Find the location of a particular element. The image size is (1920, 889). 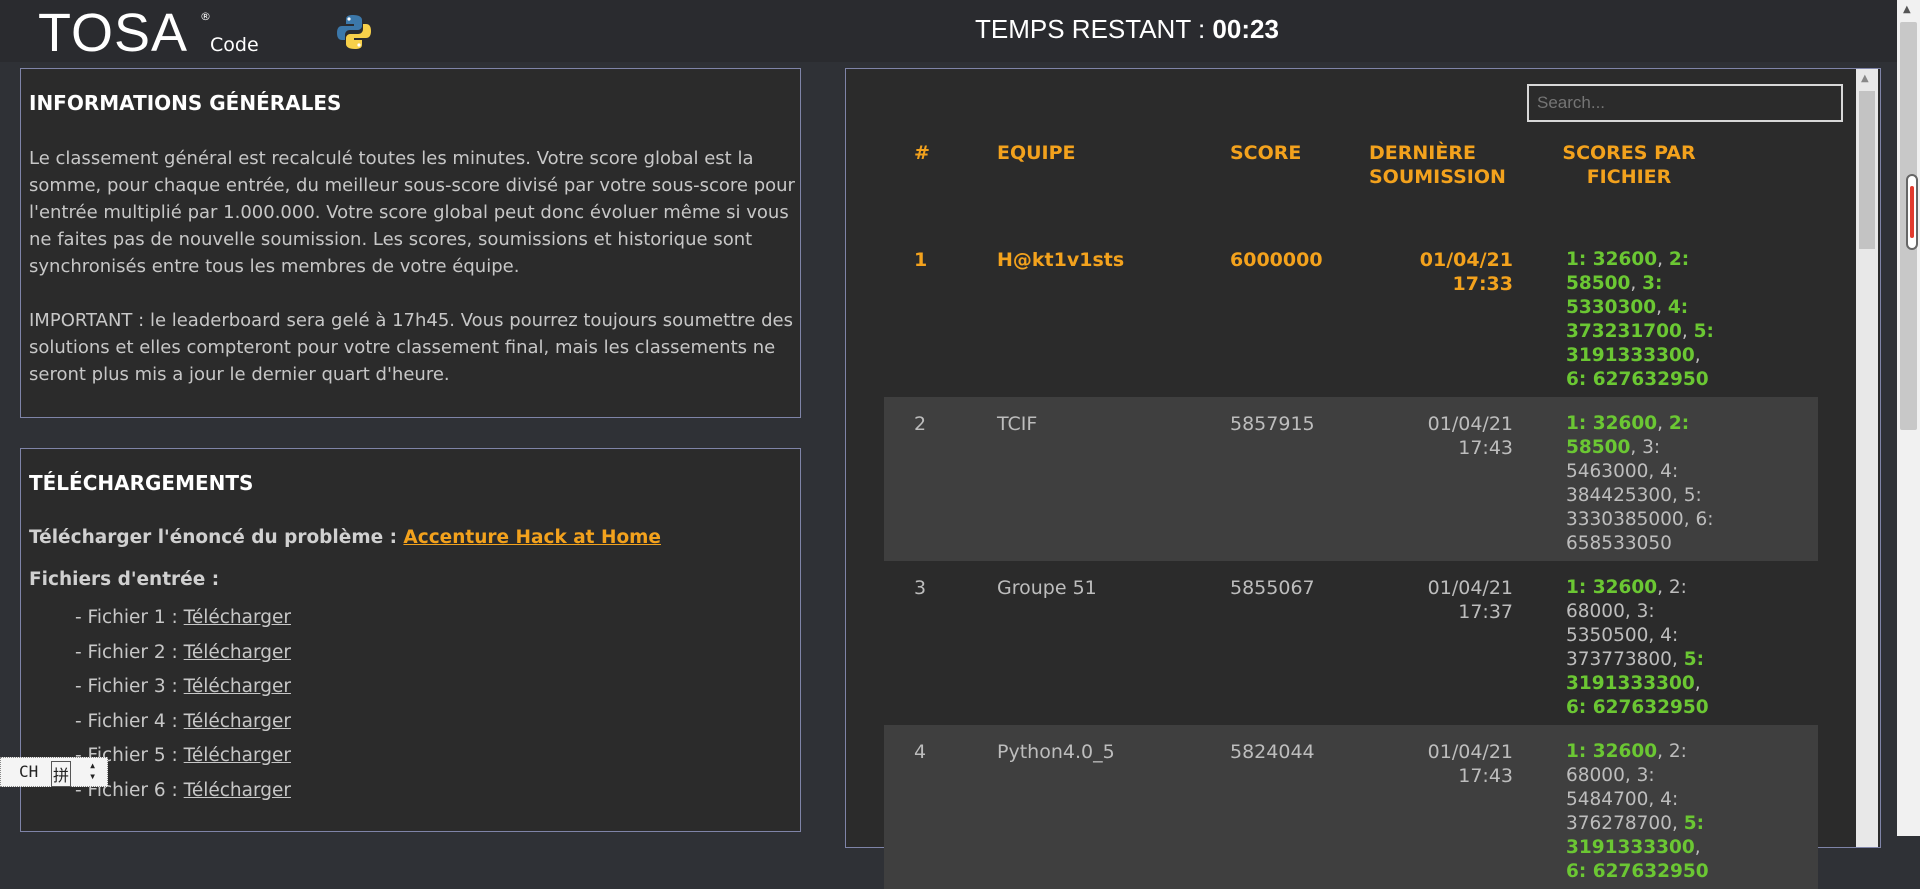

timer-value: 00:23 is located at coordinates (1245, 29).